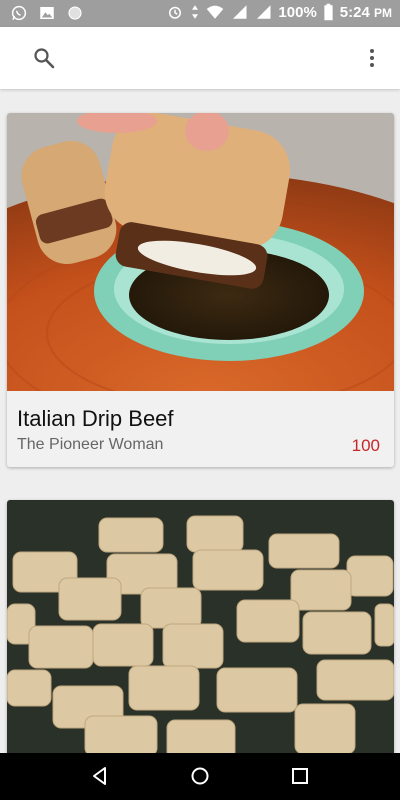 This screenshot has width=400, height=800. I want to click on status-bar: 100% 5:24 PM, so click(200, 13).